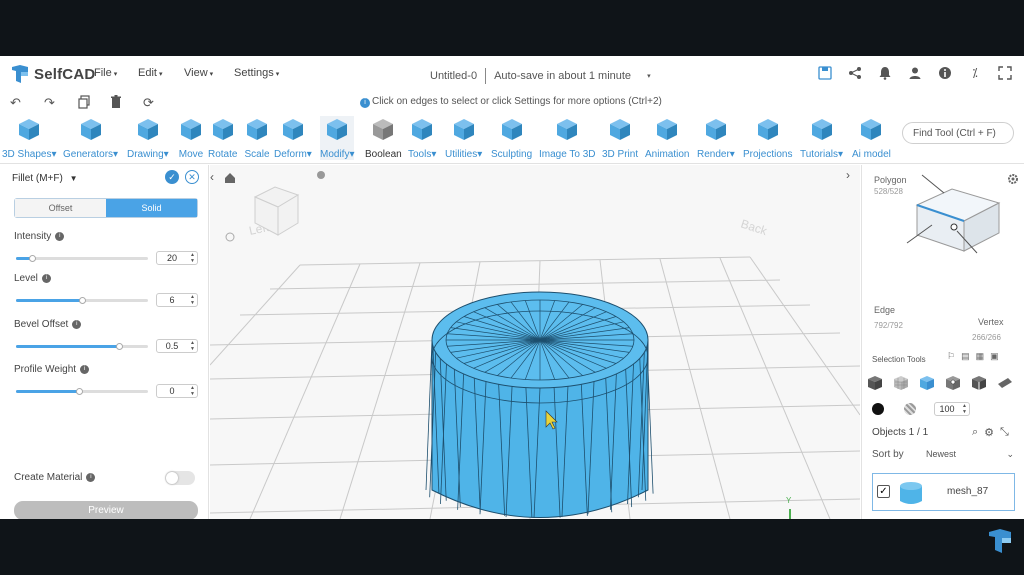  Describe the element at coordinates (979, 383) in the screenshot. I see `edge-select-icon` at that location.